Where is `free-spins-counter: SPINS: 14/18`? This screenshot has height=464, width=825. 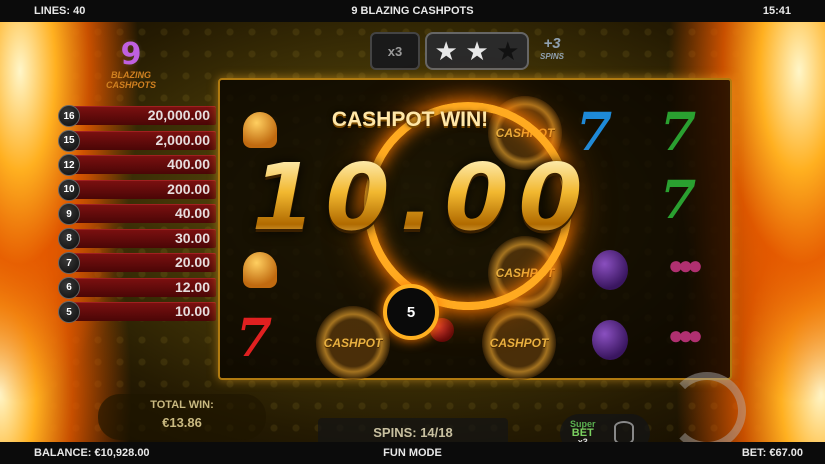 free-spins-counter: SPINS: 14/18 is located at coordinates (413, 430).